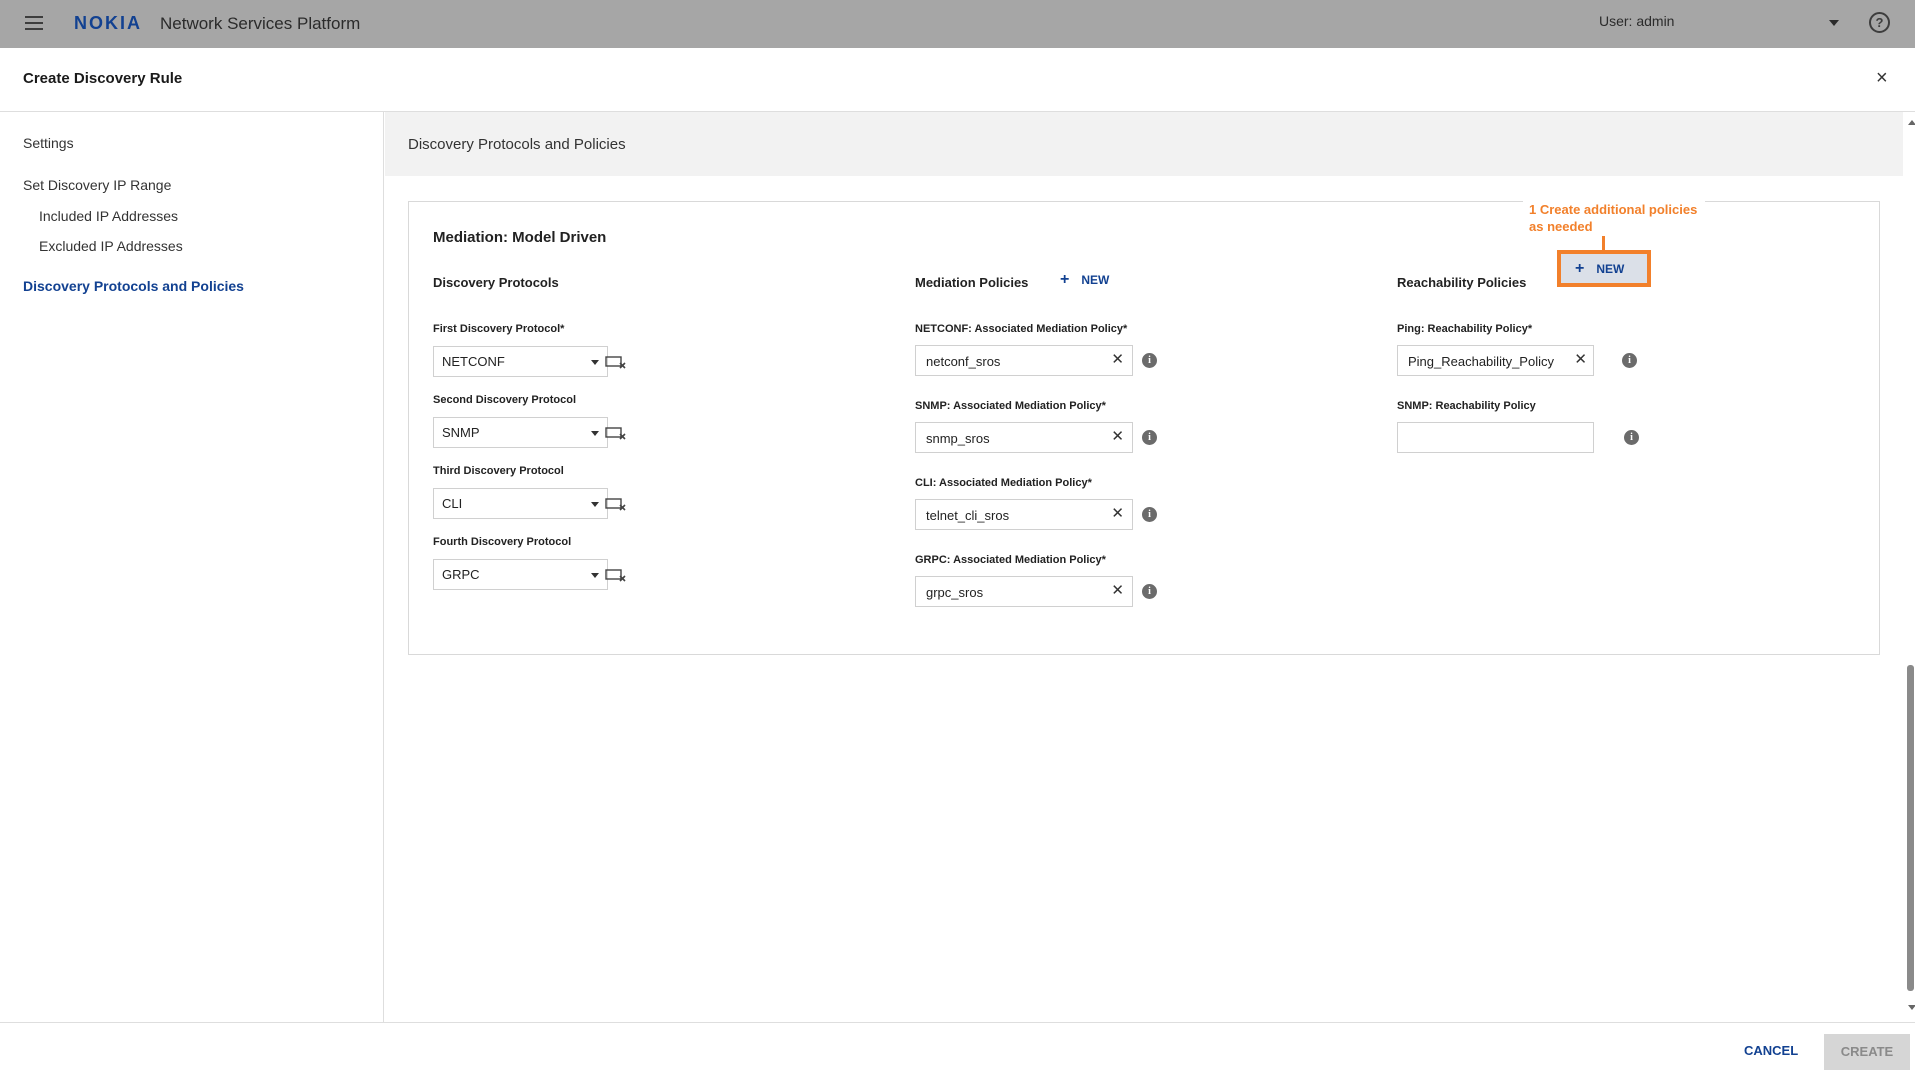 The height and width of the screenshot is (1077, 1915). Describe the element at coordinates (1911, 122) in the screenshot. I see `scroll-up-icon` at that location.